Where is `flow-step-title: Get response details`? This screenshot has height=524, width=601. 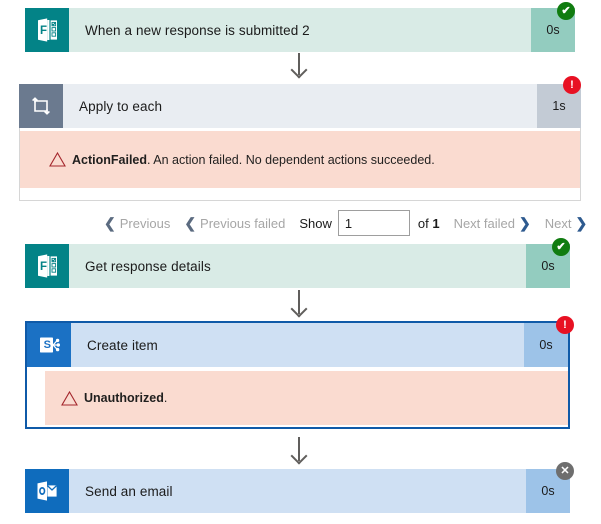 flow-step-title: Get response details is located at coordinates (297, 266).